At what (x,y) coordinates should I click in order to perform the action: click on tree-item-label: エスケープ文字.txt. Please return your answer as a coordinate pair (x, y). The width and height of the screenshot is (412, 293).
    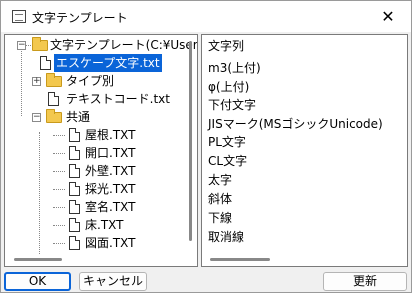
    Looking at the image, I should click on (108, 63).